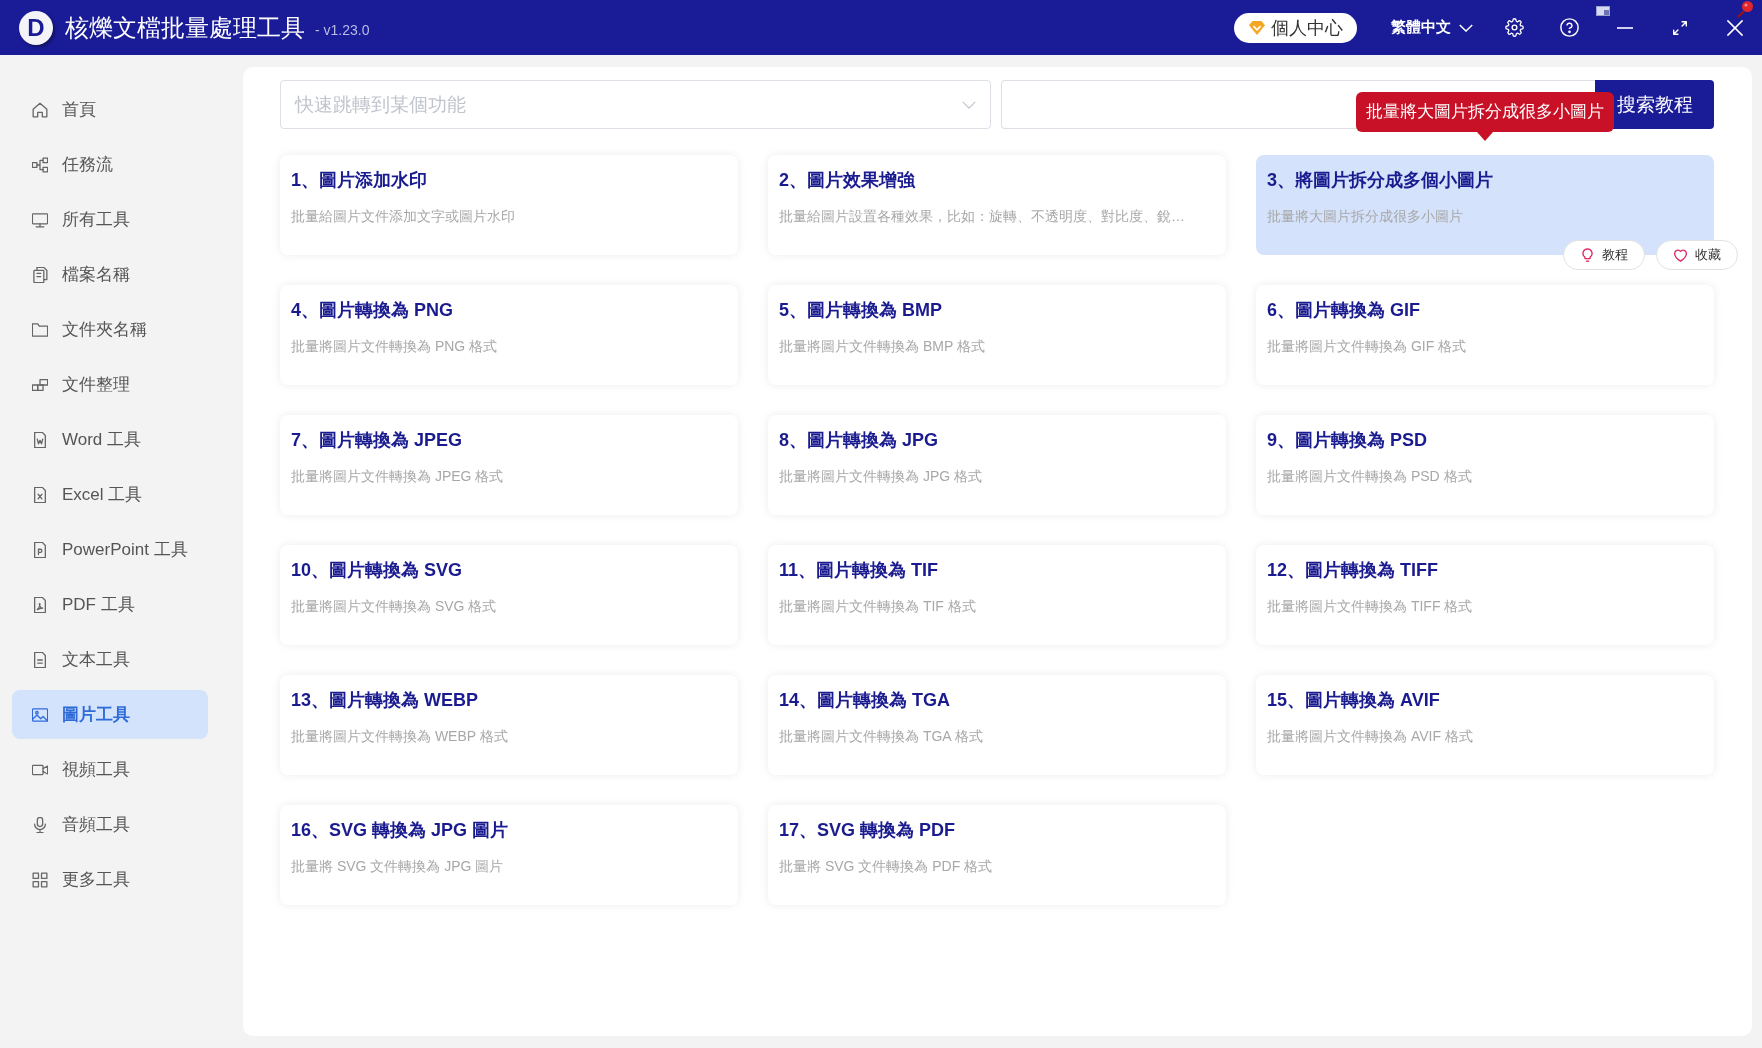  Describe the element at coordinates (185, 27) in the screenshot. I see `app-title: 核爍文檔批量處理工具` at that location.